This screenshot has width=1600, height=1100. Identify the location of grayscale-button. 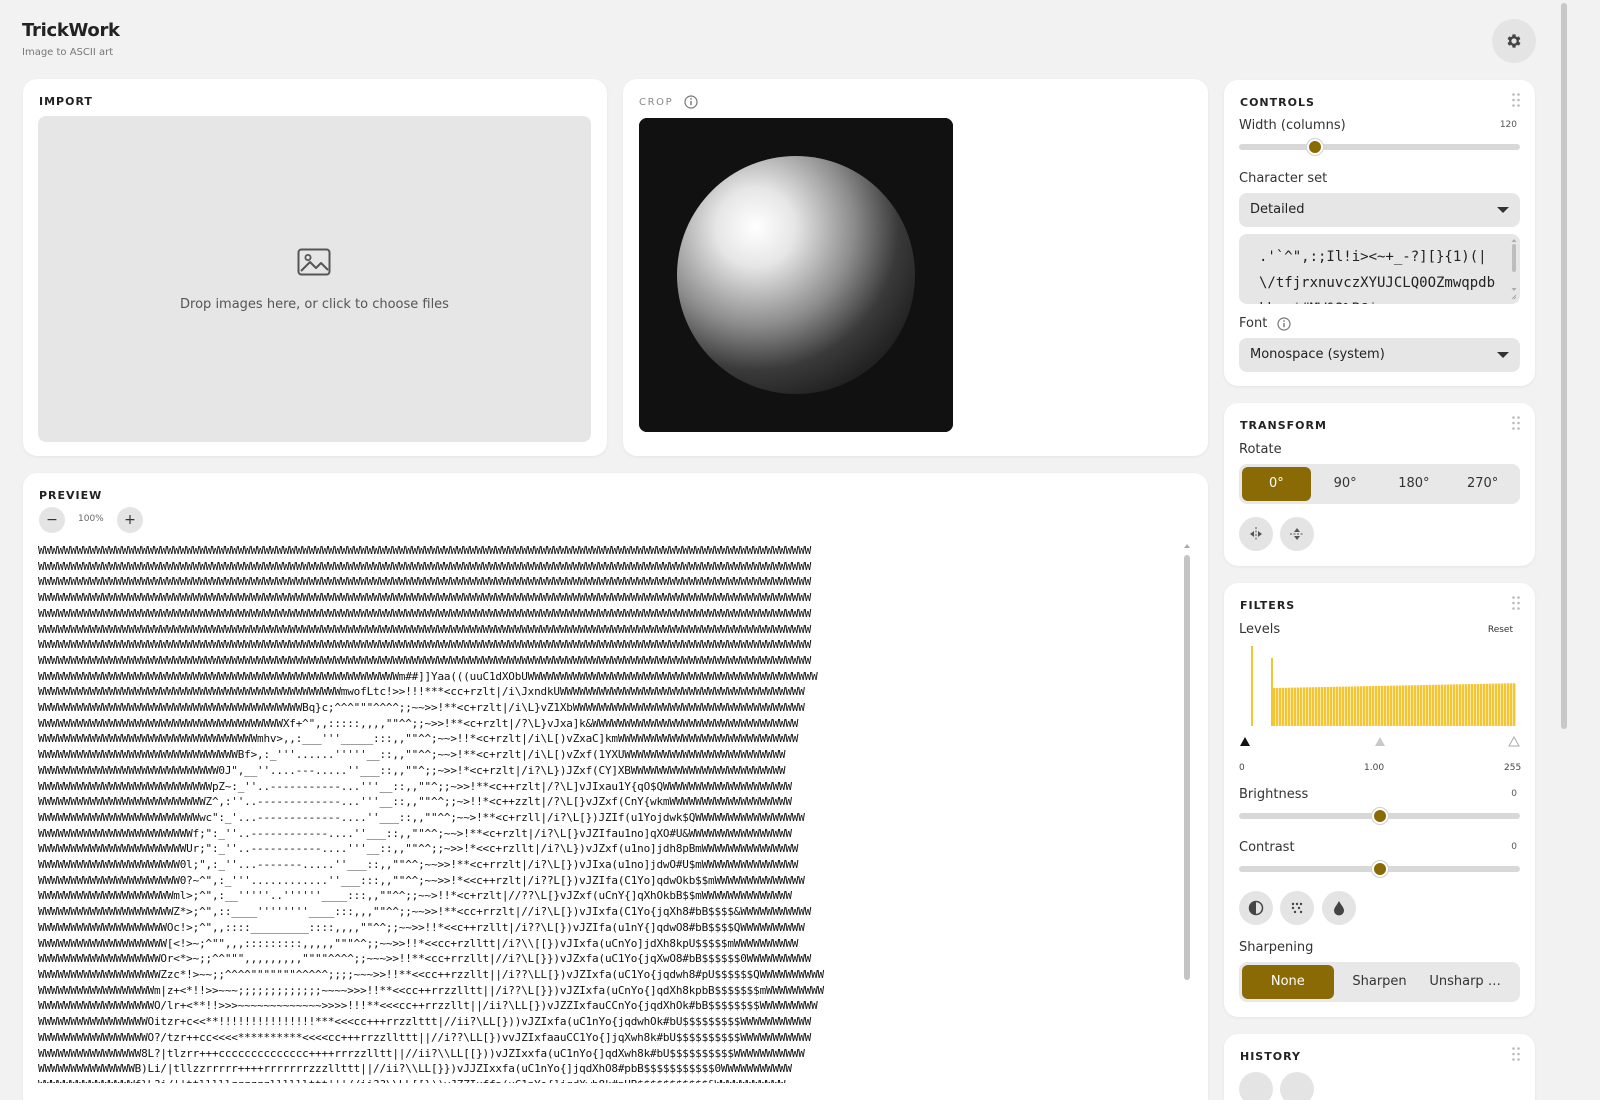
(1339, 908).